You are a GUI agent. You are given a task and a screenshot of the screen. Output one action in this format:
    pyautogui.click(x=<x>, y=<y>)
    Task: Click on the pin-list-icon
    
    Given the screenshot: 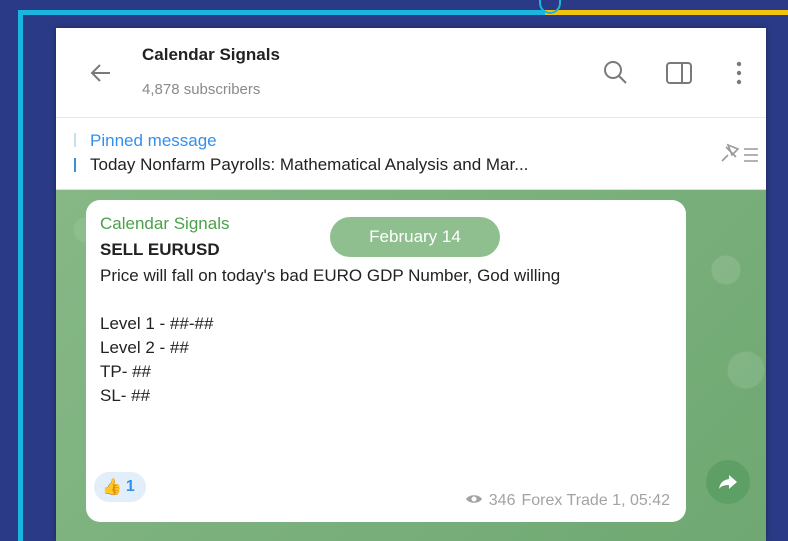 What is the action you would take?
    pyautogui.click(x=738, y=154)
    